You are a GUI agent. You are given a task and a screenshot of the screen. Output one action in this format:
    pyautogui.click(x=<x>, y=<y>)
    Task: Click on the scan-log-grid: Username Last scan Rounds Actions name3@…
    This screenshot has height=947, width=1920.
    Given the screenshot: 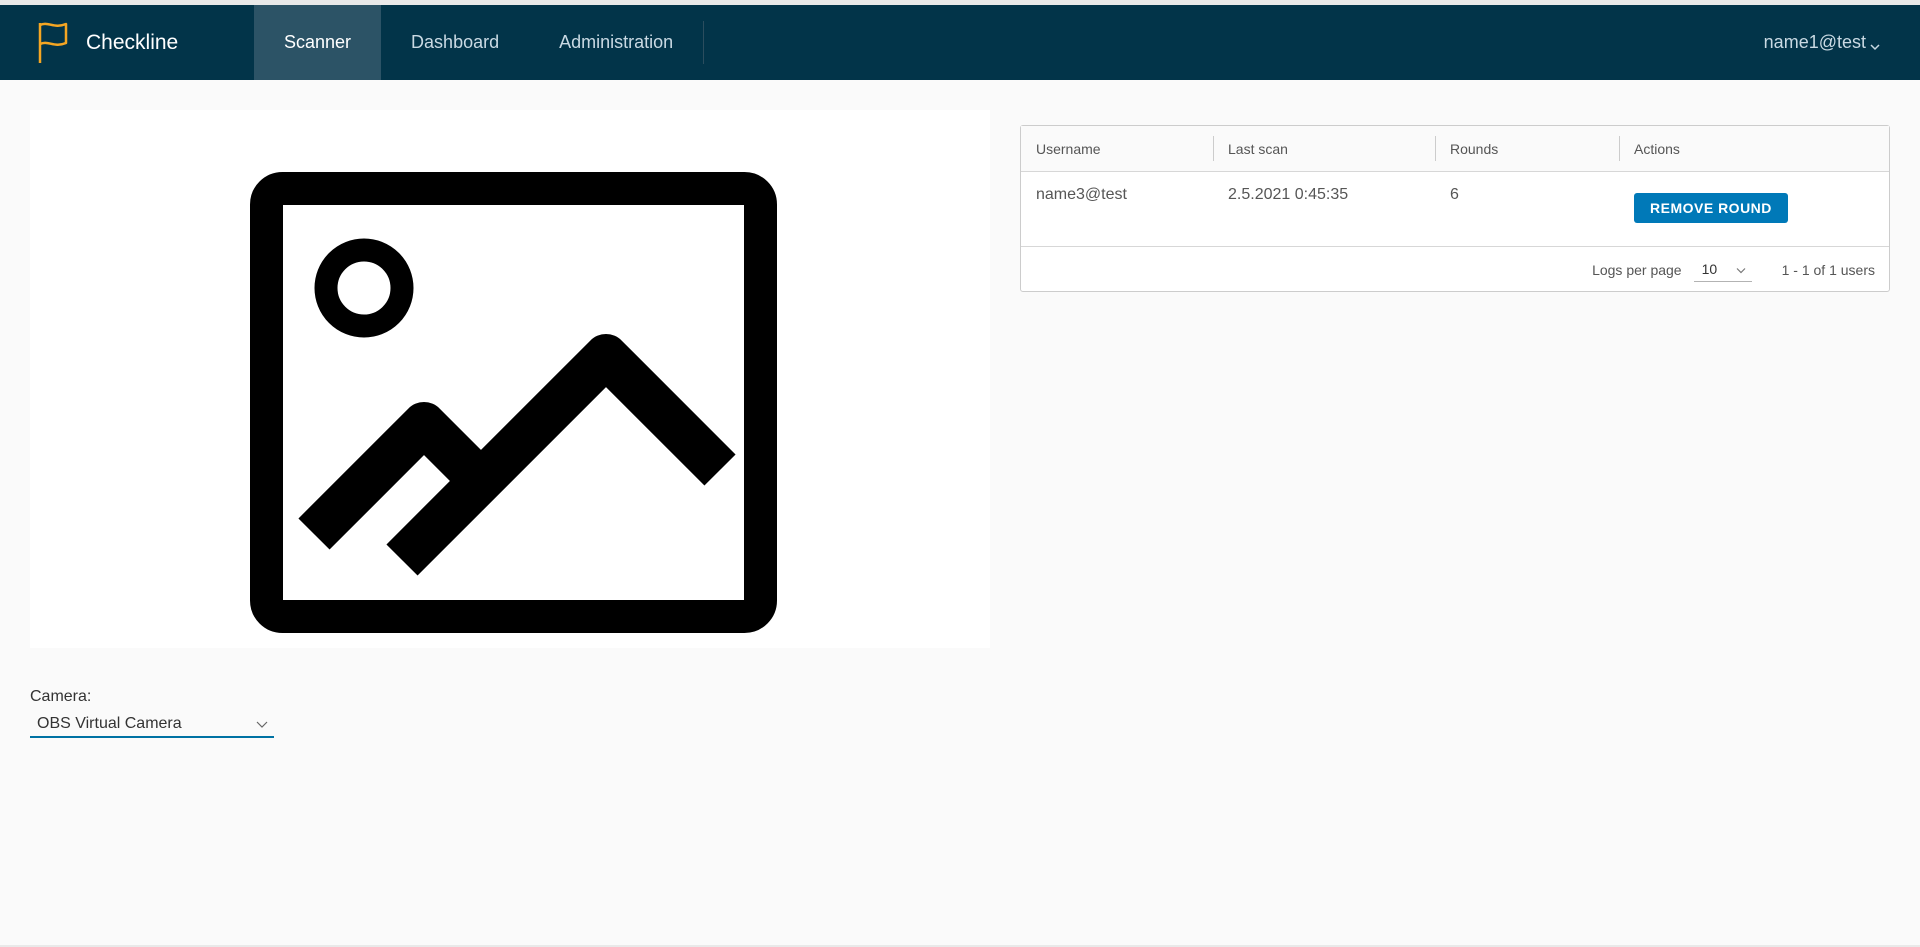 What is the action you would take?
    pyautogui.click(x=1455, y=208)
    